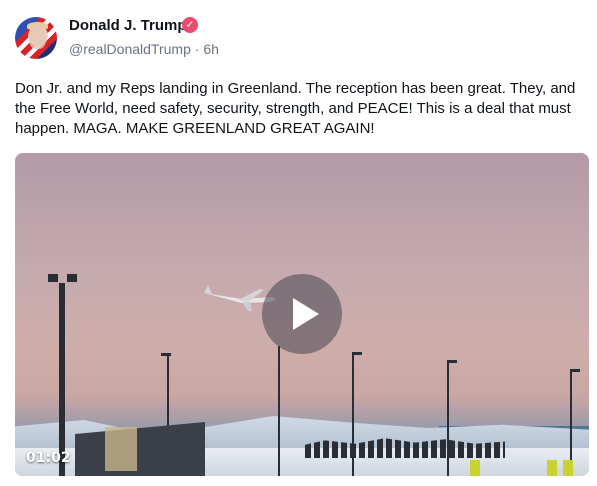 This screenshot has height=486, width=597. Describe the element at coordinates (121, 449) in the screenshot. I see `building-window` at that location.